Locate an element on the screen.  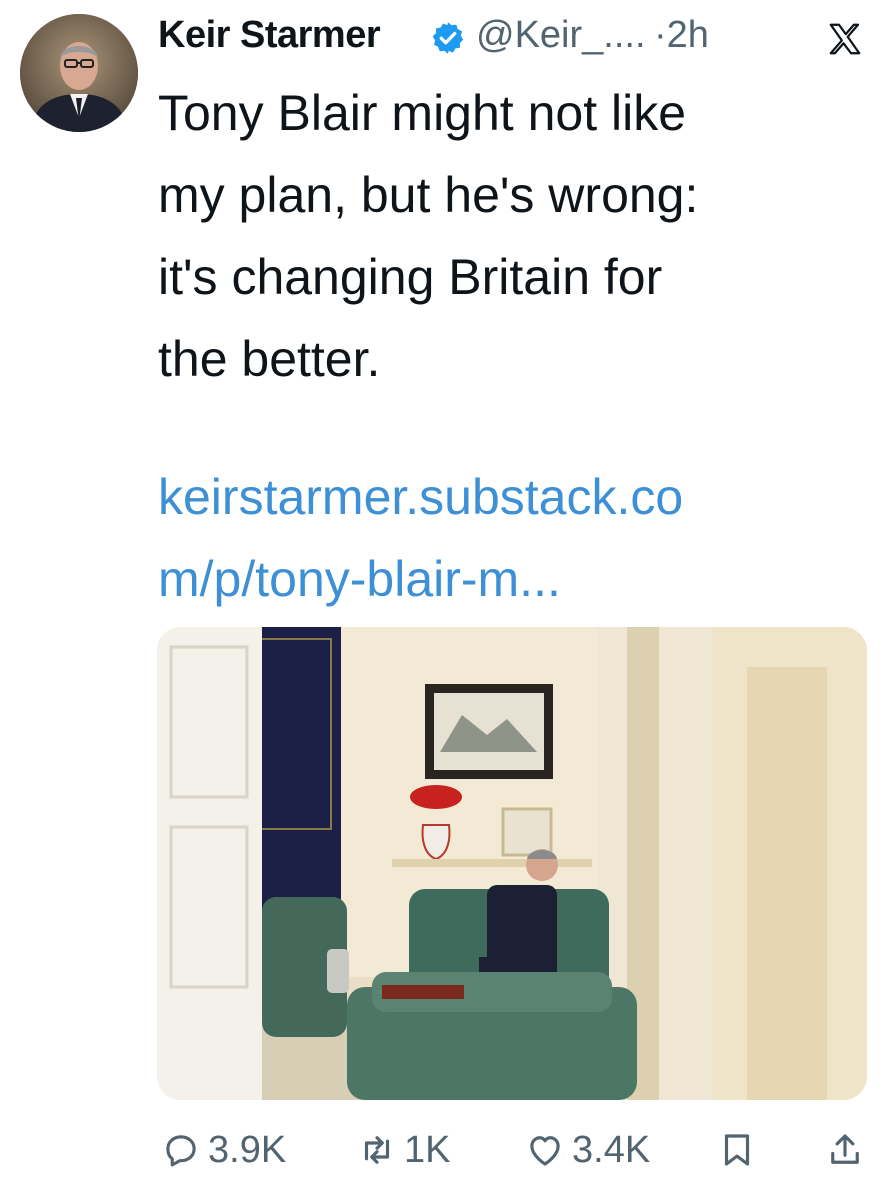
avatar is located at coordinates (79, 73).